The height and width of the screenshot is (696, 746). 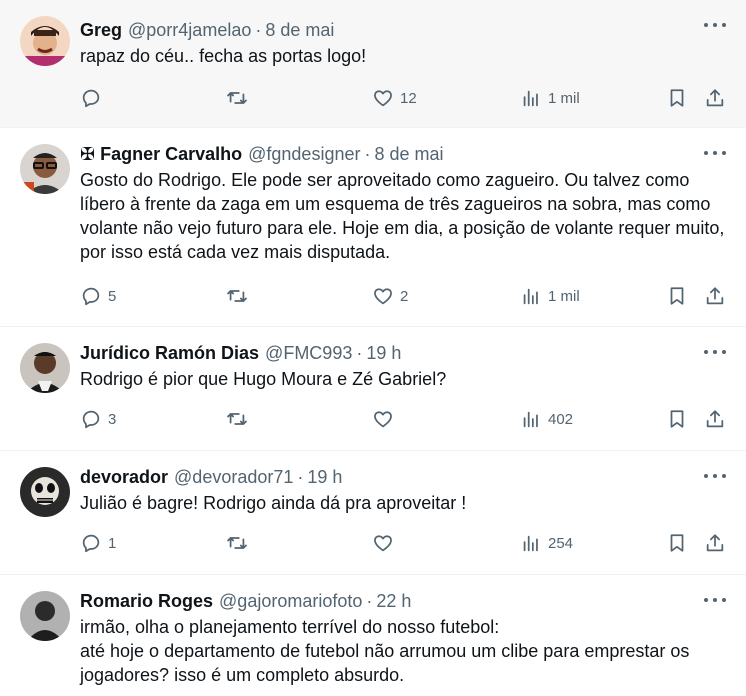 I want to click on tweet-header: Romario Roges @gajoromariofoto · 22 h, so click(x=405, y=601).